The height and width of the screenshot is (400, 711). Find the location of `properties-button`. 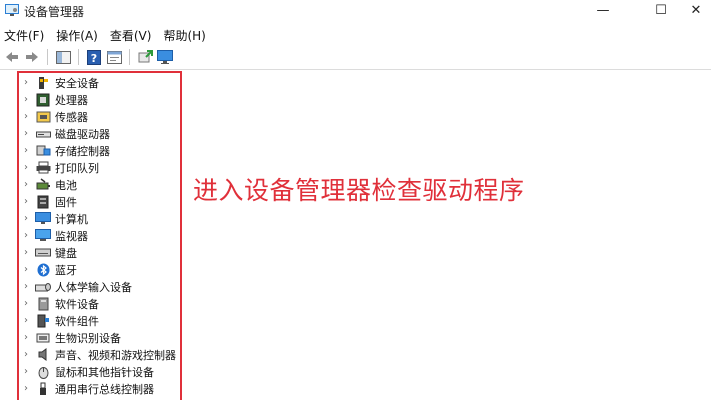

properties-button is located at coordinates (114, 57).